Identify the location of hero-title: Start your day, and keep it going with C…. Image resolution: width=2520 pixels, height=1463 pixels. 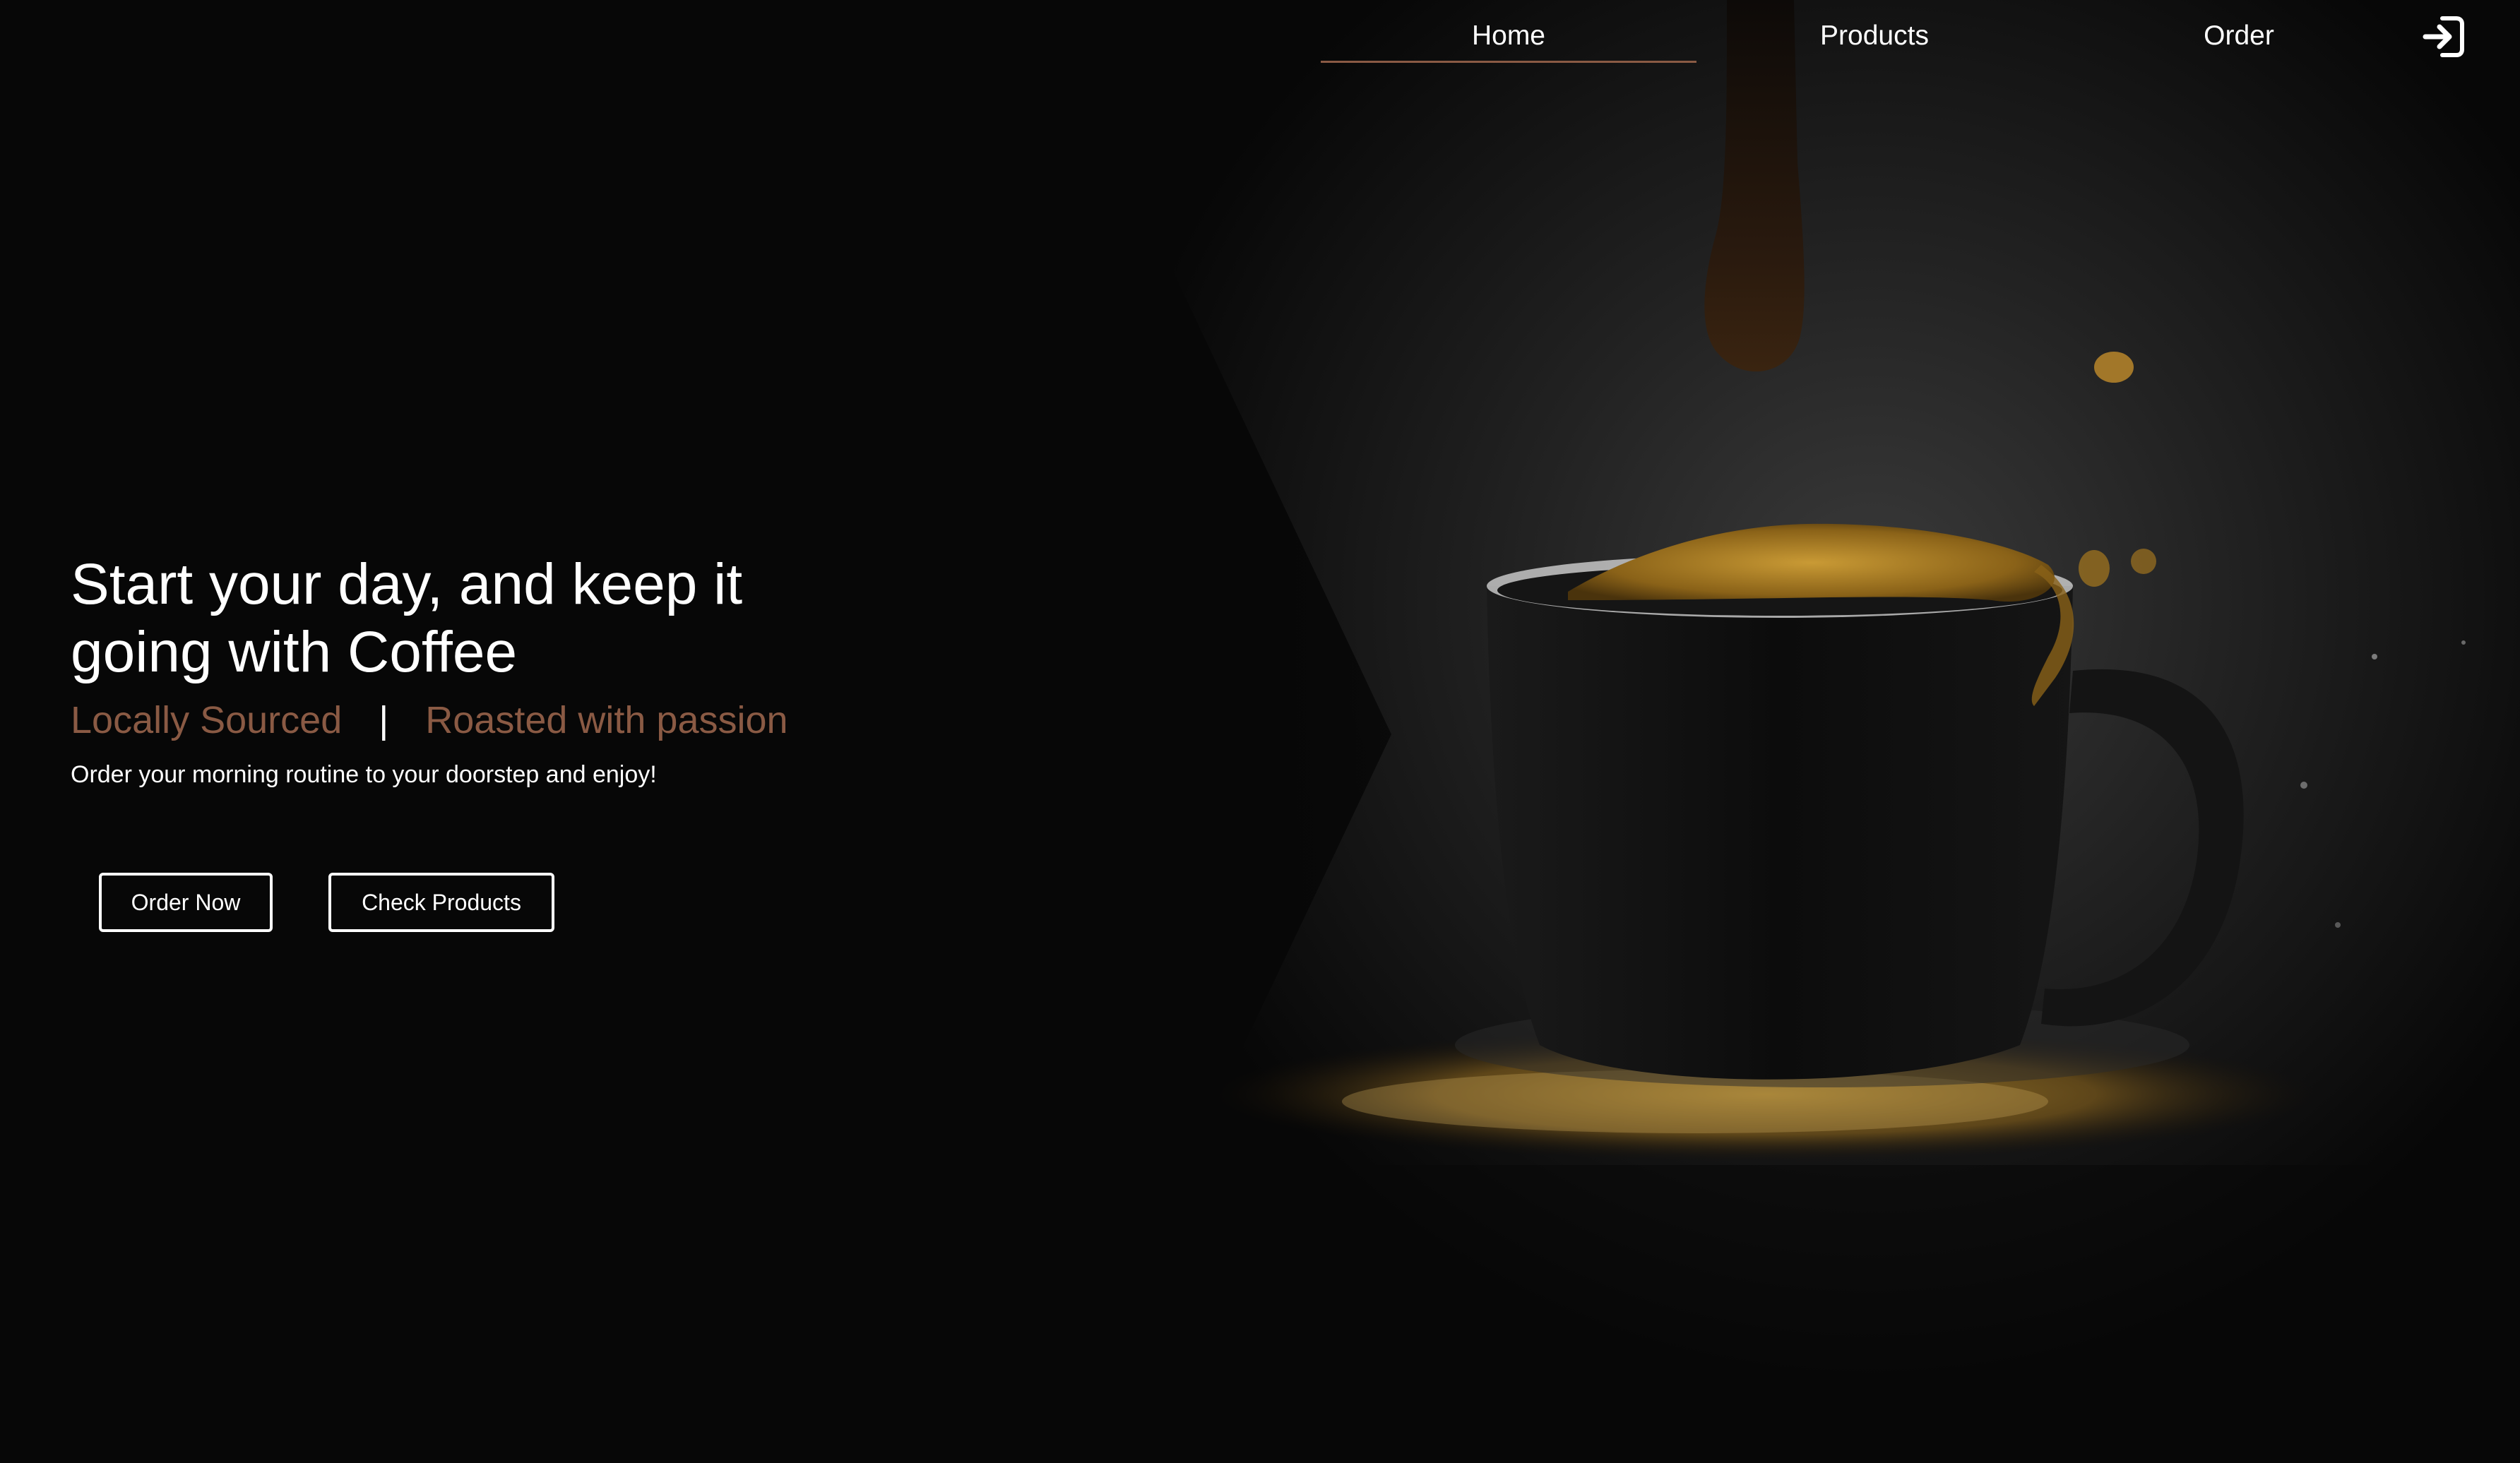
(407, 618).